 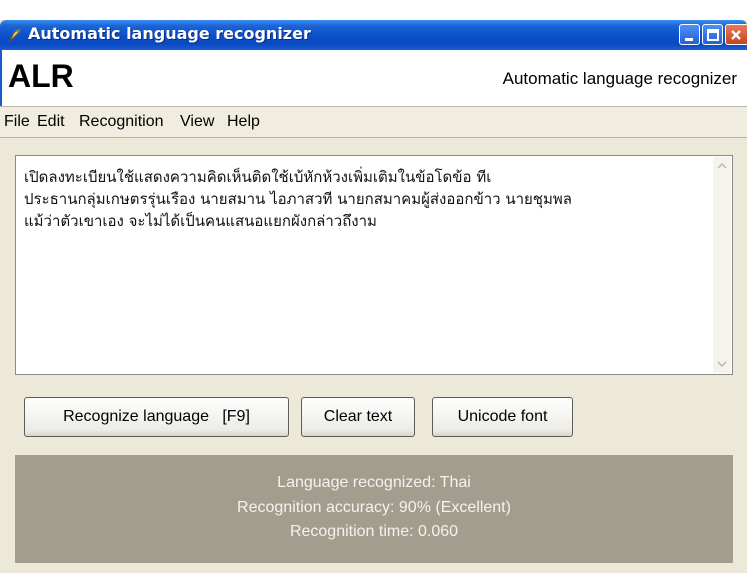 What do you see at coordinates (374, 482) in the screenshot?
I see `language-recognized: Language recognized: Thai` at bounding box center [374, 482].